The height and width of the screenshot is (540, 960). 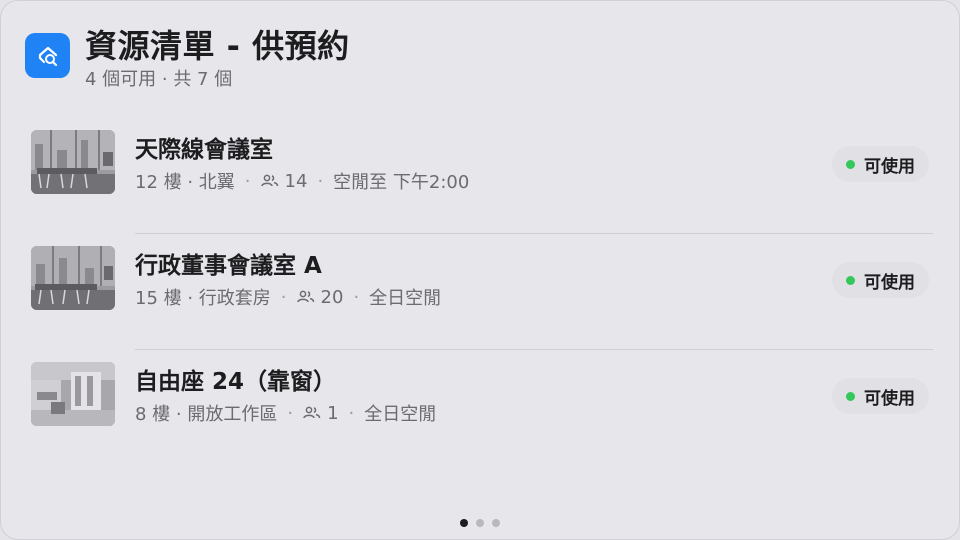 I want to click on room-capacity: 1, so click(x=333, y=413).